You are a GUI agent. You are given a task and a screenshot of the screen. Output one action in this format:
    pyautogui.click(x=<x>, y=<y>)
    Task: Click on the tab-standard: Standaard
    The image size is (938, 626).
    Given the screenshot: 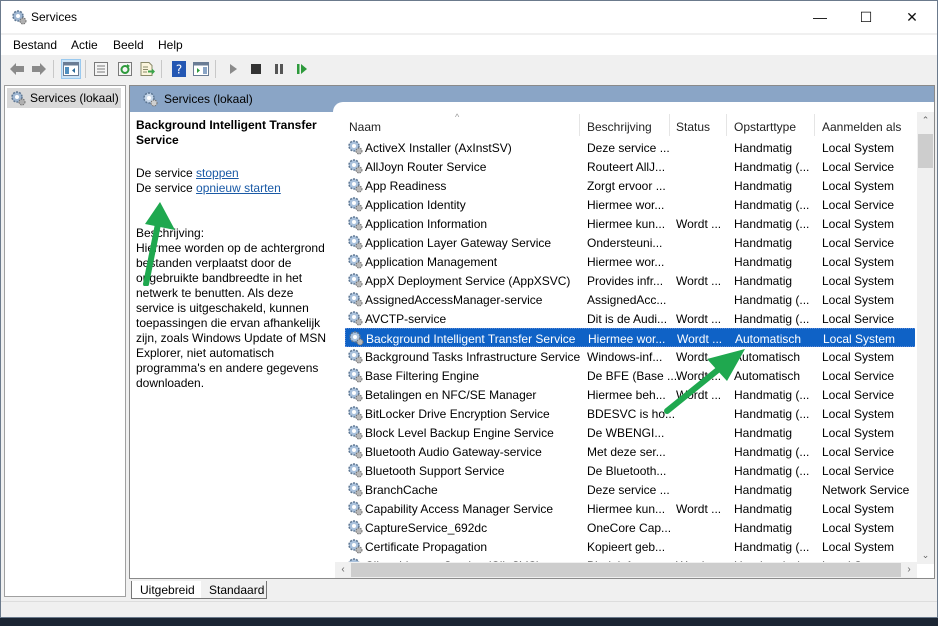 What is the action you would take?
    pyautogui.click(x=234, y=590)
    